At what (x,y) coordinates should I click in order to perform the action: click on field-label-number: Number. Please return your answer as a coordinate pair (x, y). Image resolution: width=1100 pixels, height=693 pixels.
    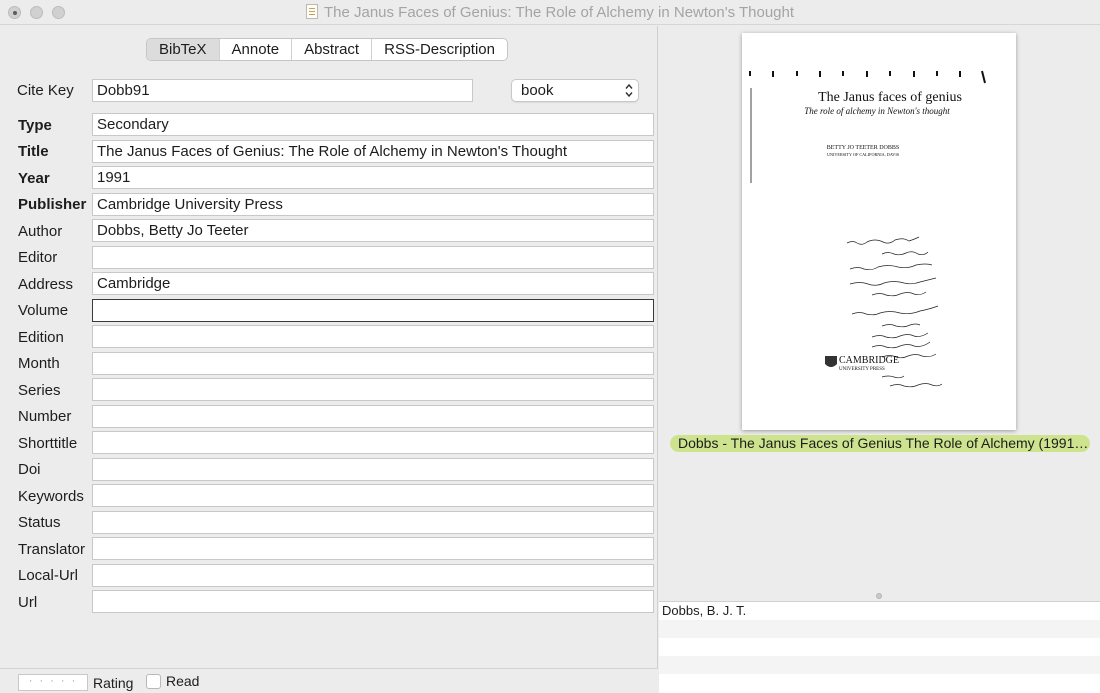
    Looking at the image, I should click on (45, 416).